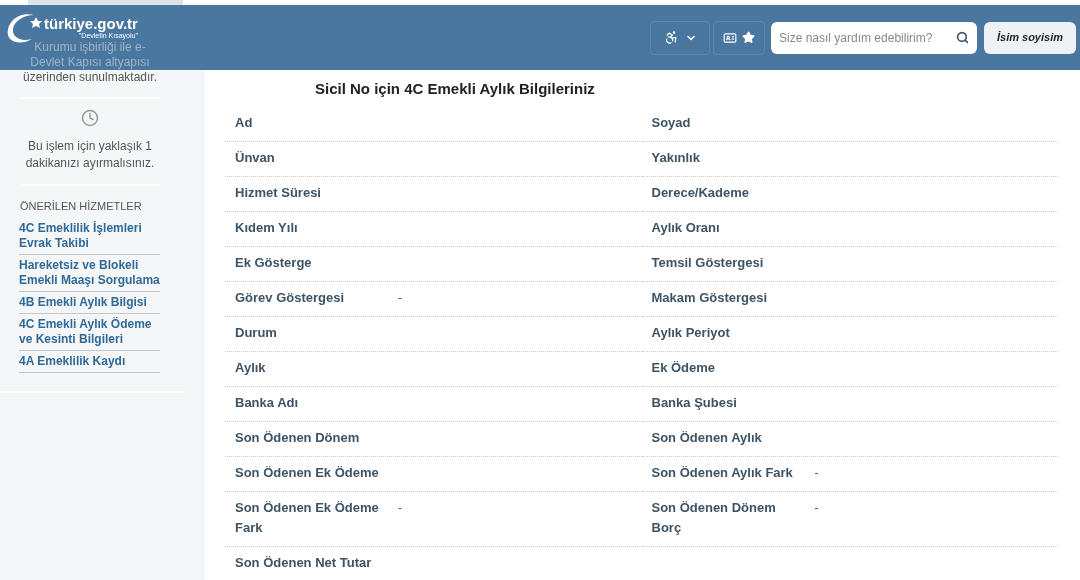  I want to click on field-label: Son Ödenen Aylık, so click(706, 437).